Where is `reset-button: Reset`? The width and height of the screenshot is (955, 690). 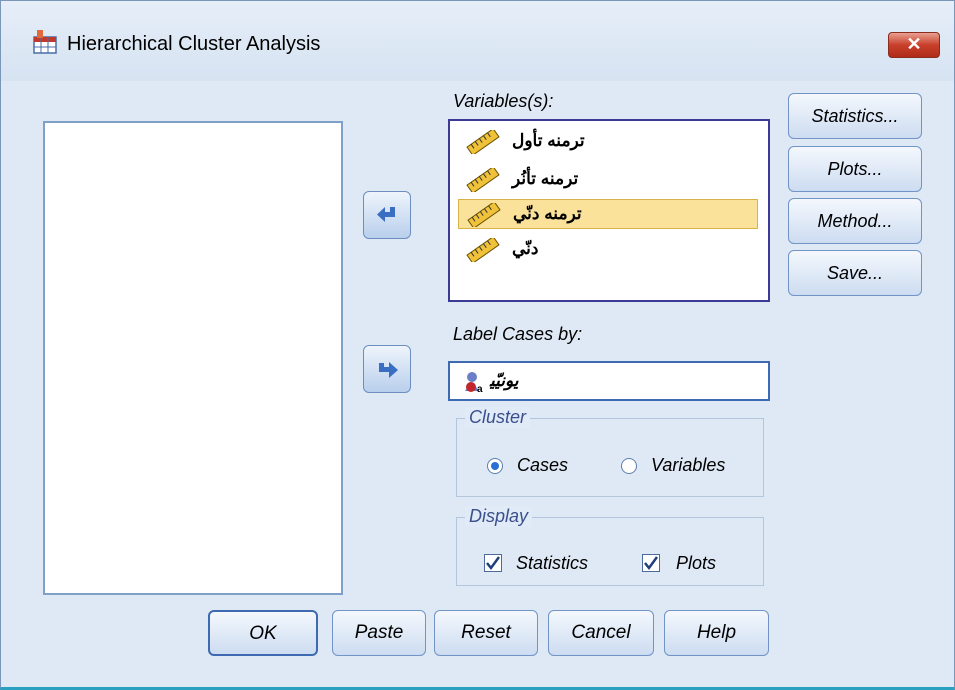
reset-button: Reset is located at coordinates (486, 633).